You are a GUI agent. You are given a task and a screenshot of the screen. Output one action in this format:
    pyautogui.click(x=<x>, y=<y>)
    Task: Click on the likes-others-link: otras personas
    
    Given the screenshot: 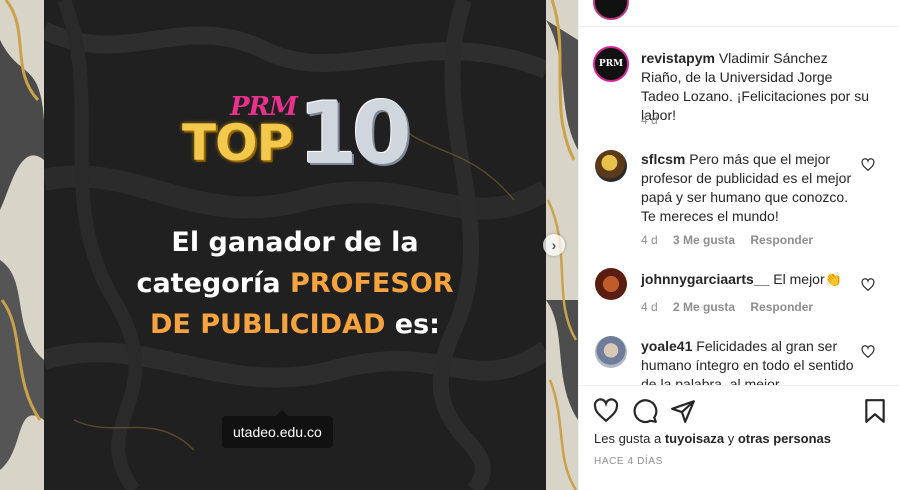 What is the action you would take?
    pyautogui.click(x=784, y=438)
    